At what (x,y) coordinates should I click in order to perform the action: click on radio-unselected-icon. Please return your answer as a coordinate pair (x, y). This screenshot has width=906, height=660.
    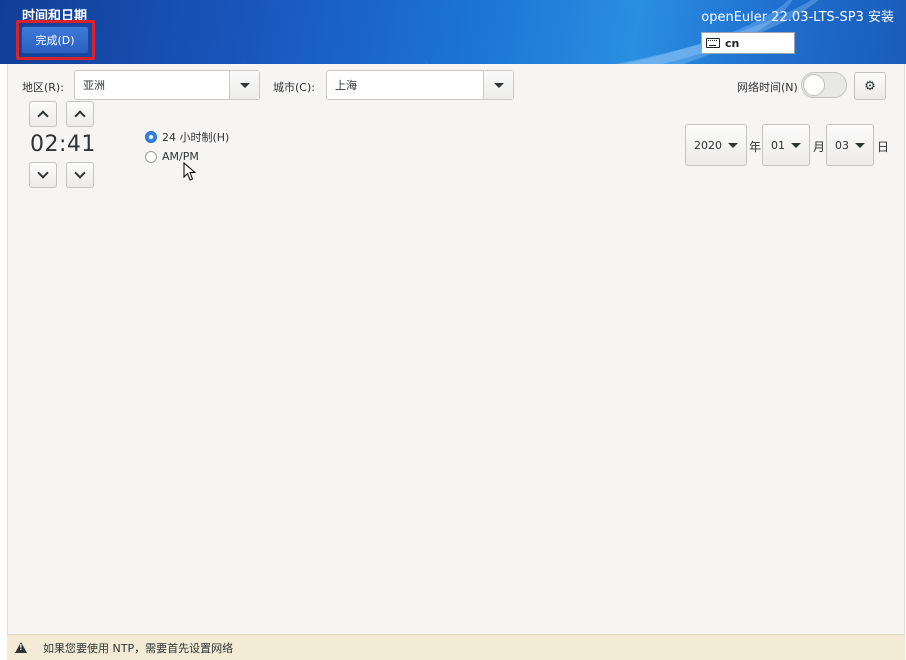
    Looking at the image, I should click on (151, 156).